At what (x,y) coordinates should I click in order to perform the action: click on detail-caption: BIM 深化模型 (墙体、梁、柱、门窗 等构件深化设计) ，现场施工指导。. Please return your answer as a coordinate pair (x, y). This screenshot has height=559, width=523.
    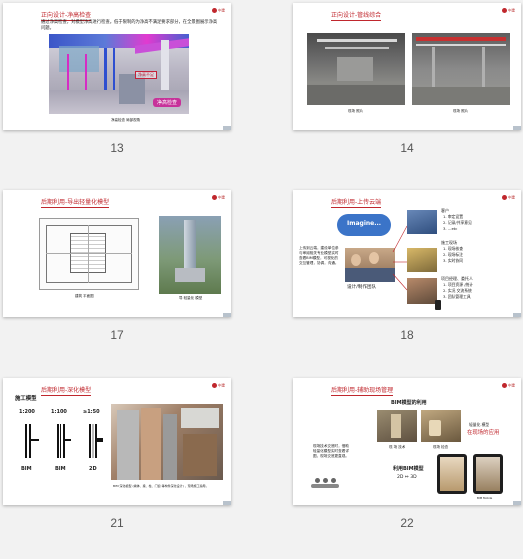
    Looking at the image, I should click on (161, 486).